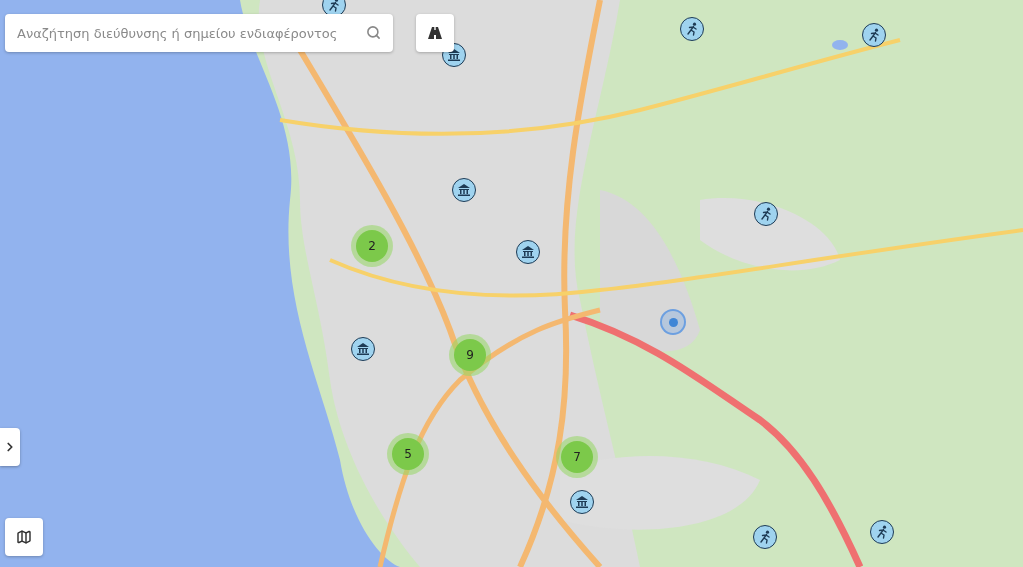 The width and height of the screenshot is (1023, 567). I want to click on map-layers-button, so click(24, 537).